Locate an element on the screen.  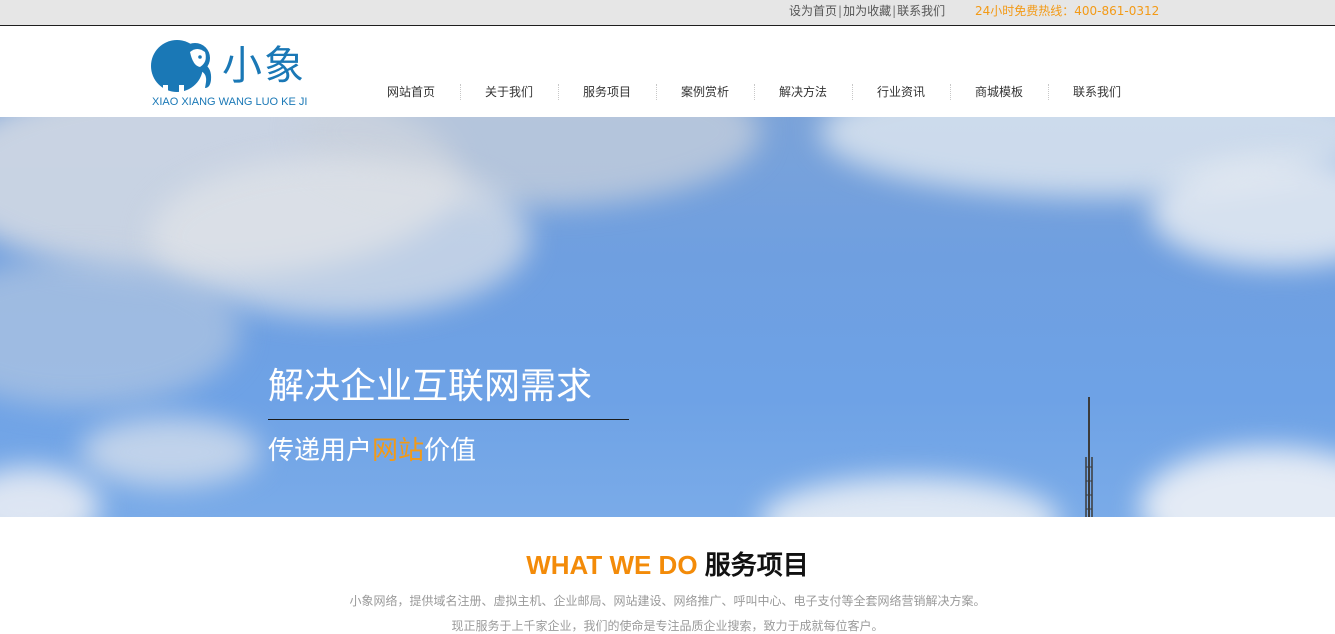
hero-subline: 传递用户网站价值 is located at coordinates (372, 451).